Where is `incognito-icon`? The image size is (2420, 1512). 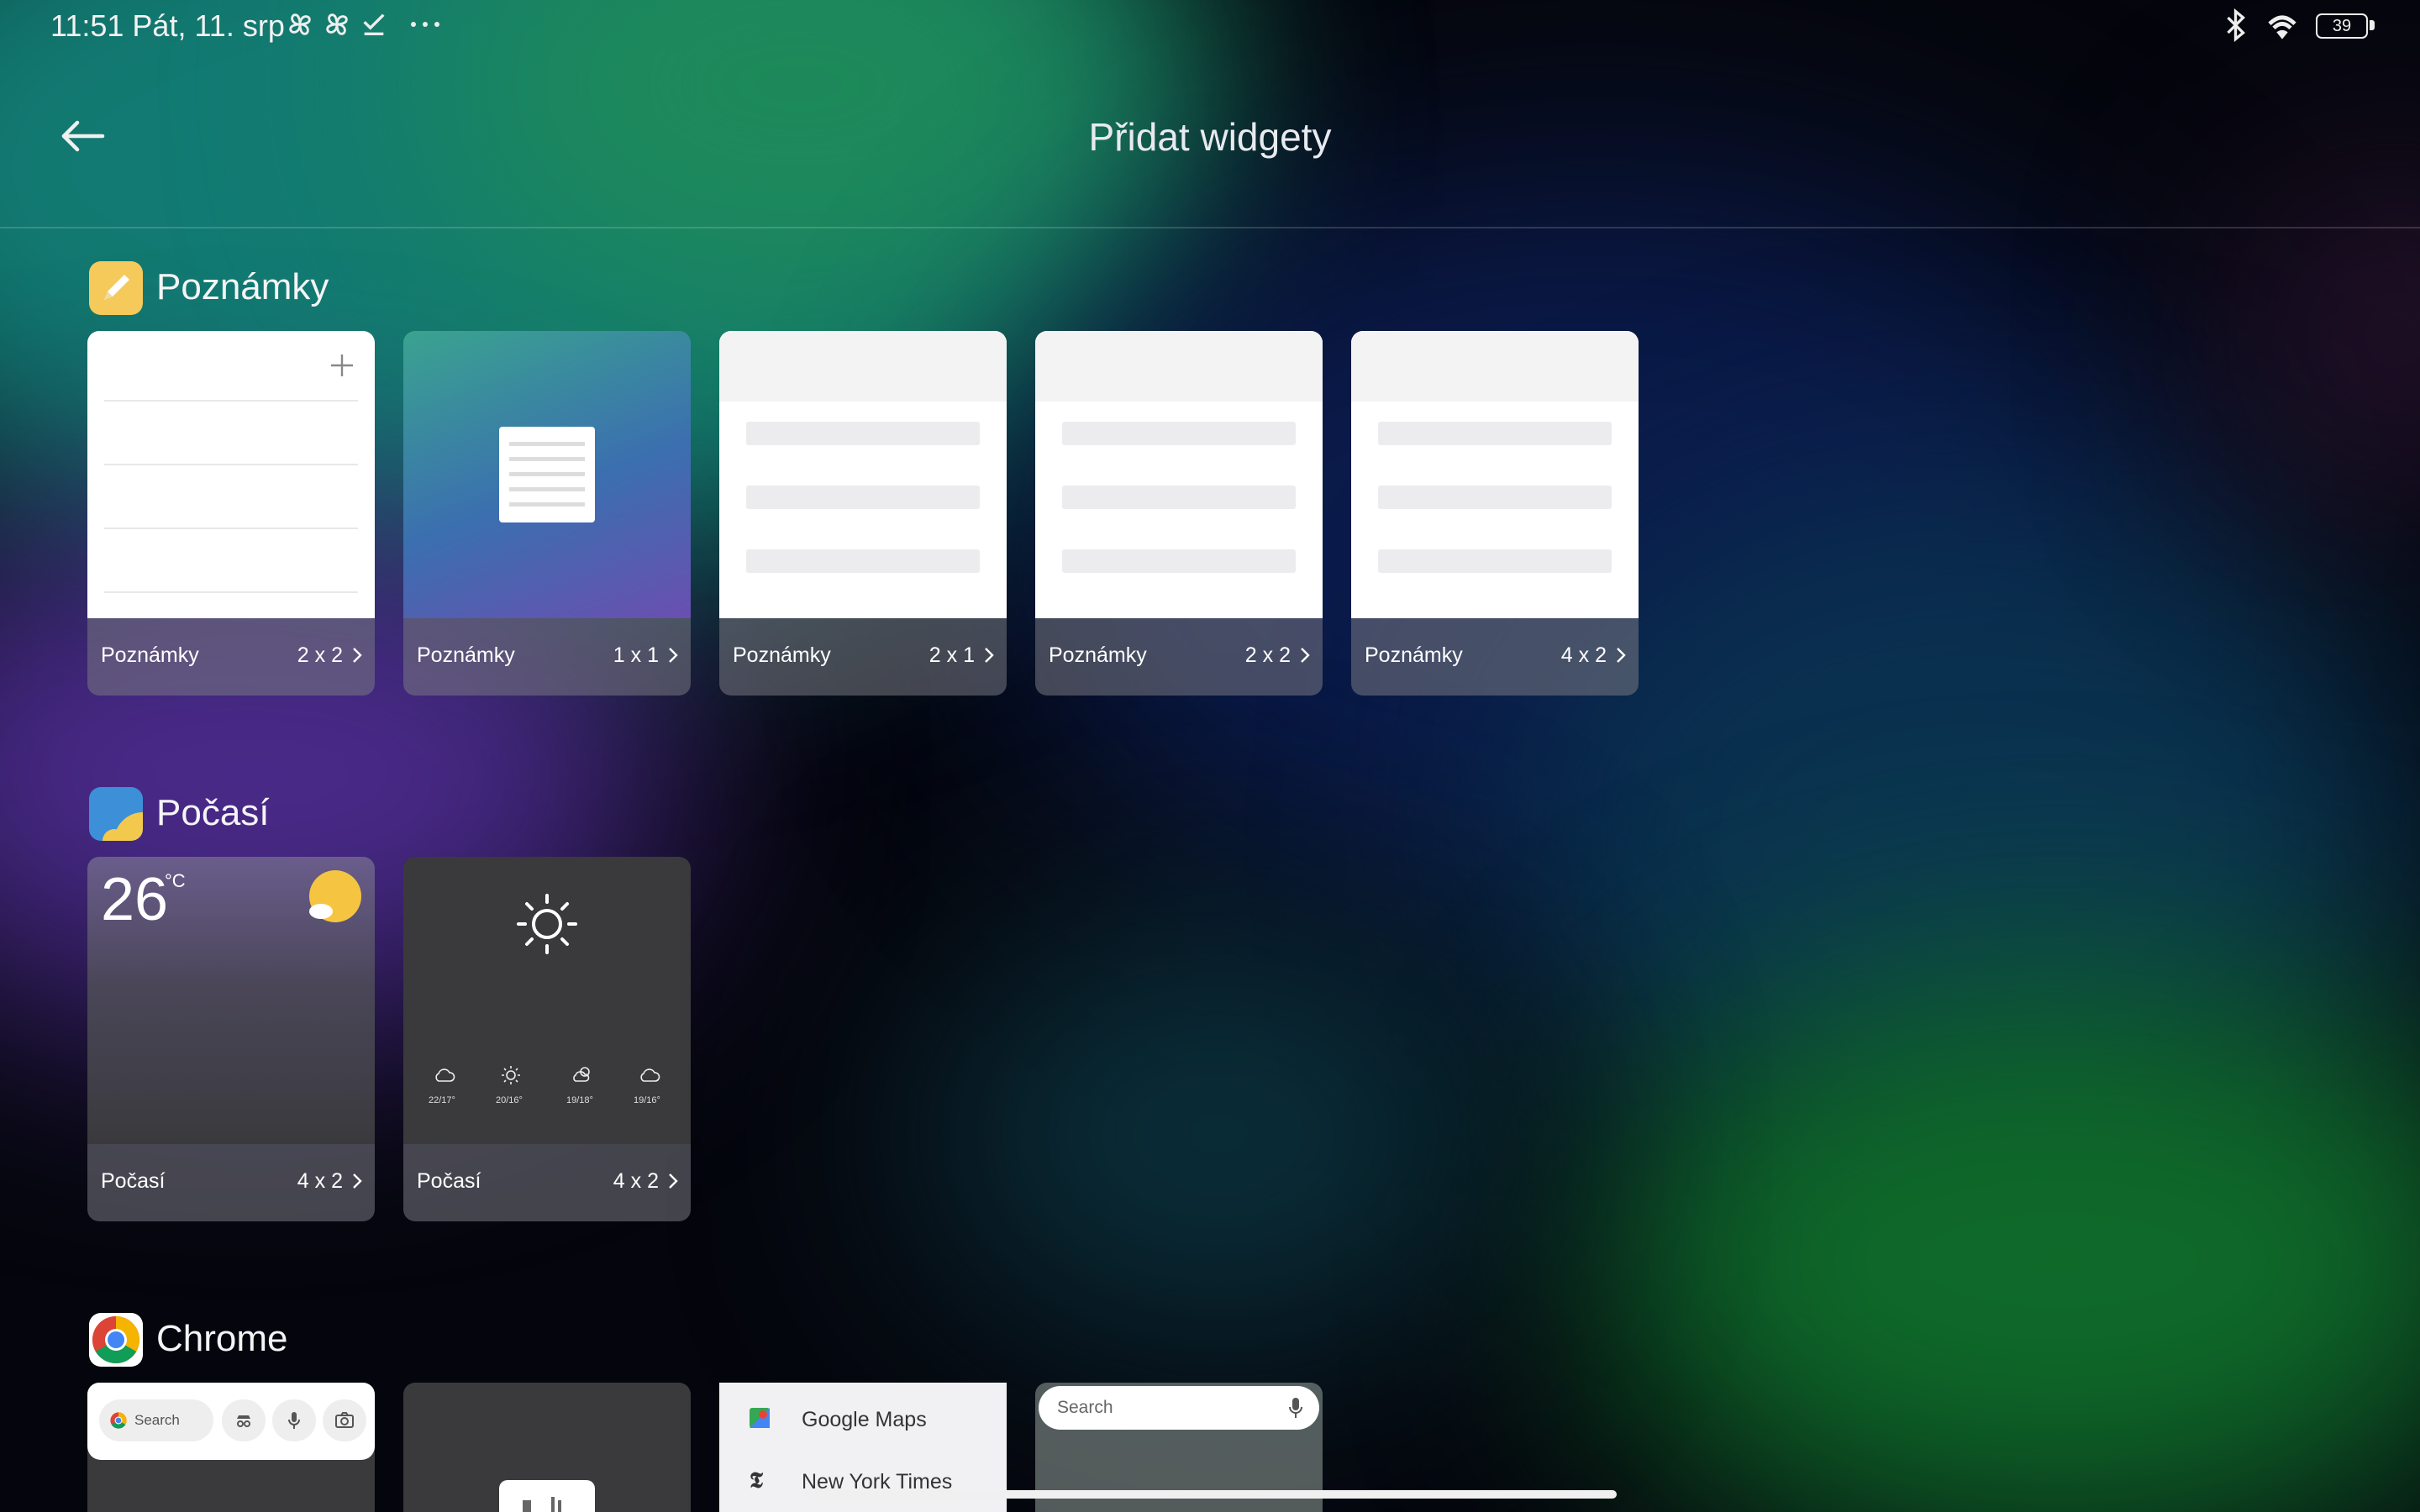 incognito-icon is located at coordinates (244, 1420).